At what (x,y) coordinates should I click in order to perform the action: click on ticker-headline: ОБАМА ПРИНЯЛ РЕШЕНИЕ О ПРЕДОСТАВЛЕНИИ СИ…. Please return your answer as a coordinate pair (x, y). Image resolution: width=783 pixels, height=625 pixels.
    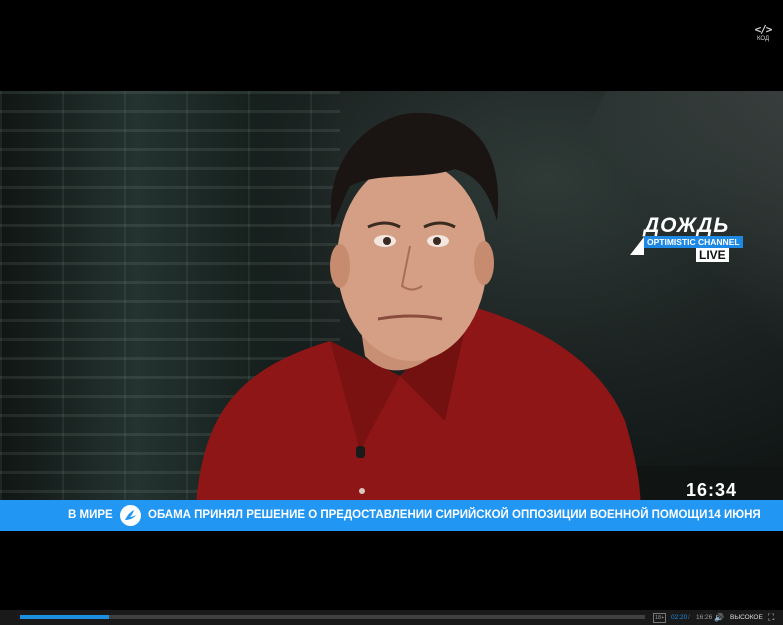
    Looking at the image, I should click on (428, 515).